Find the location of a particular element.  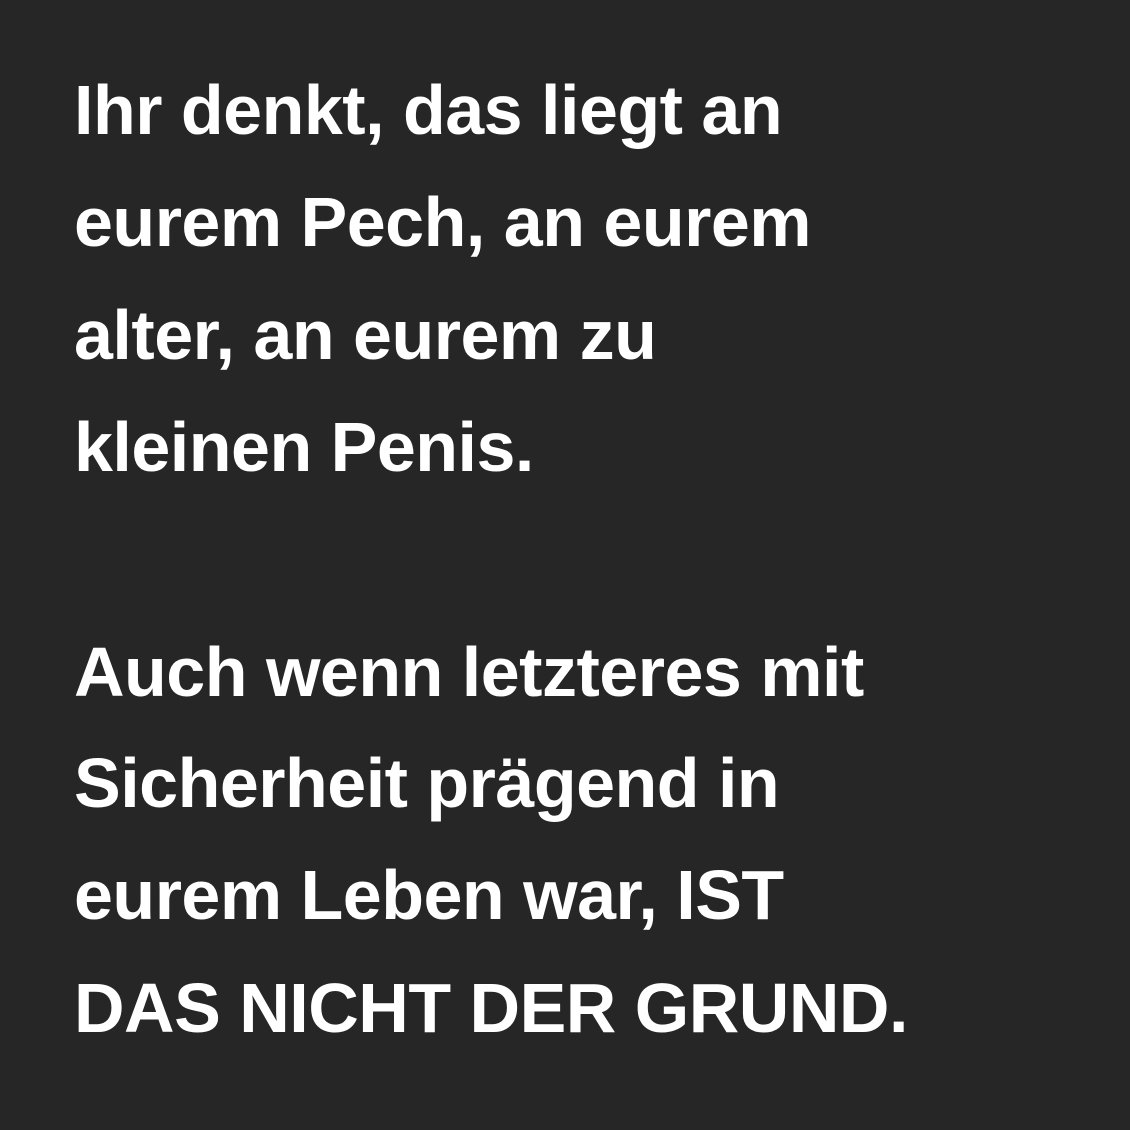

text-line: eurem Leben war, IST is located at coordinates (429, 895).